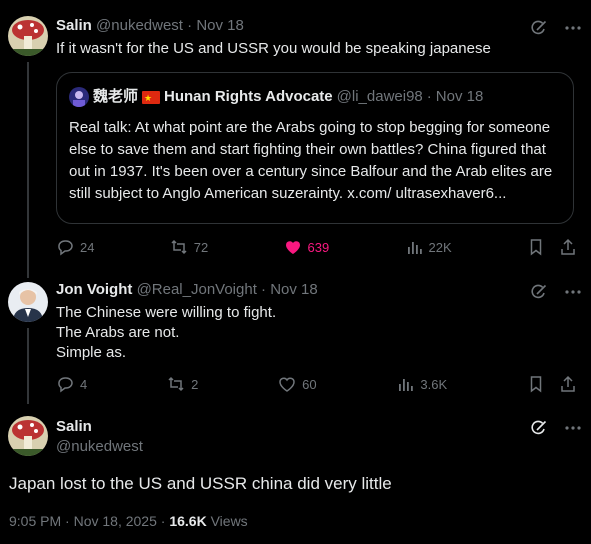  Describe the element at coordinates (248, 97) in the screenshot. I see `quote-display-name-suffix: Hunan Rights Advocate` at that location.